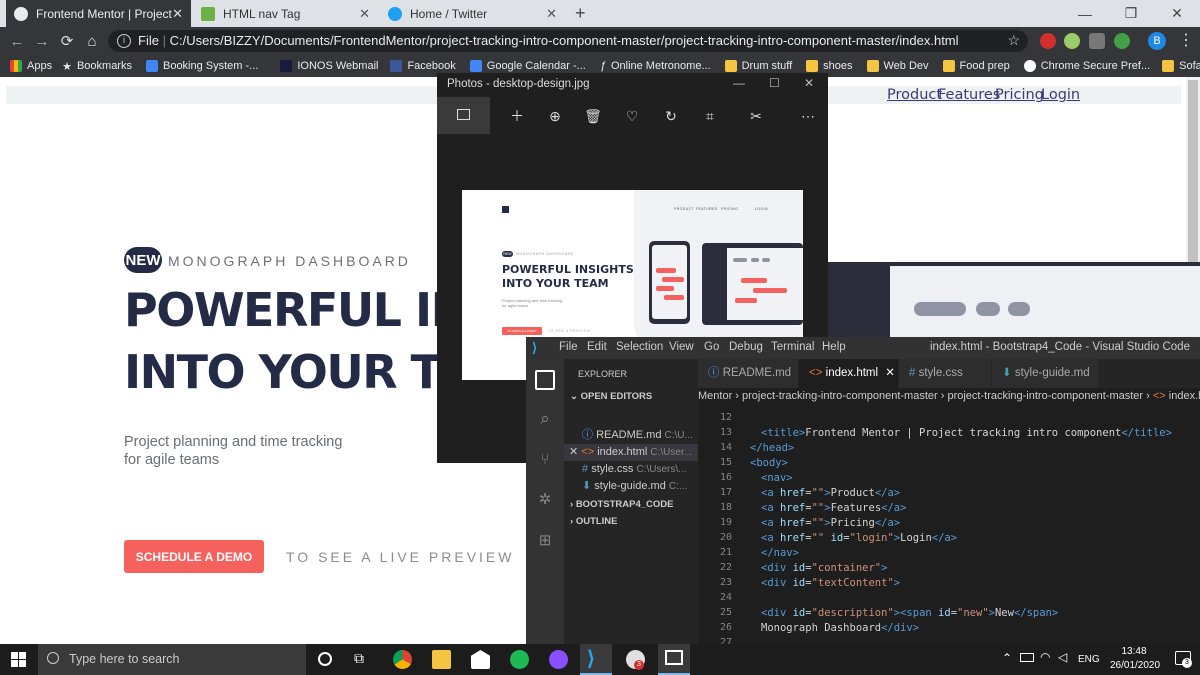  Describe the element at coordinates (777, 478) in the screenshot. I see `code-line-16: <nav>` at that location.